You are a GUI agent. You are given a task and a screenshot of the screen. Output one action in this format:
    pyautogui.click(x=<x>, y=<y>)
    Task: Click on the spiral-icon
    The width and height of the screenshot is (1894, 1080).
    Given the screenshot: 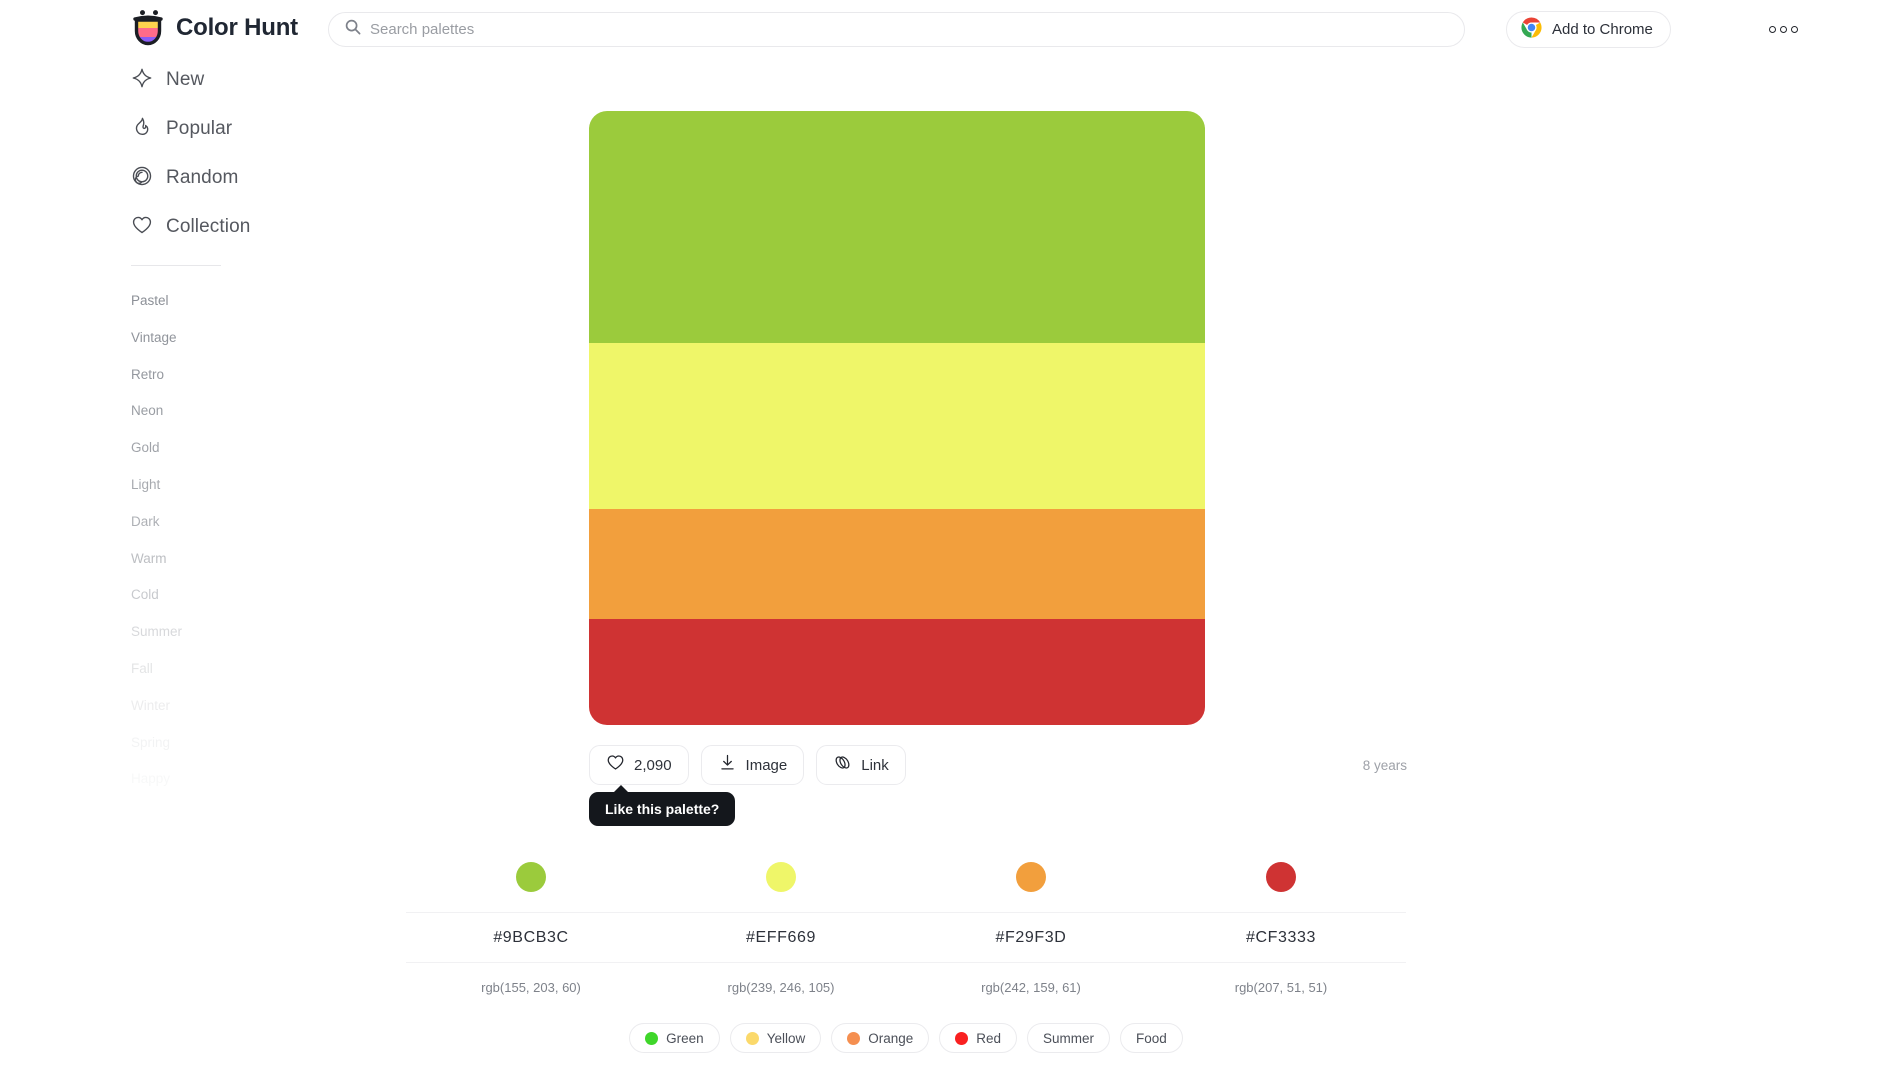 What is the action you would take?
    pyautogui.click(x=142, y=178)
    